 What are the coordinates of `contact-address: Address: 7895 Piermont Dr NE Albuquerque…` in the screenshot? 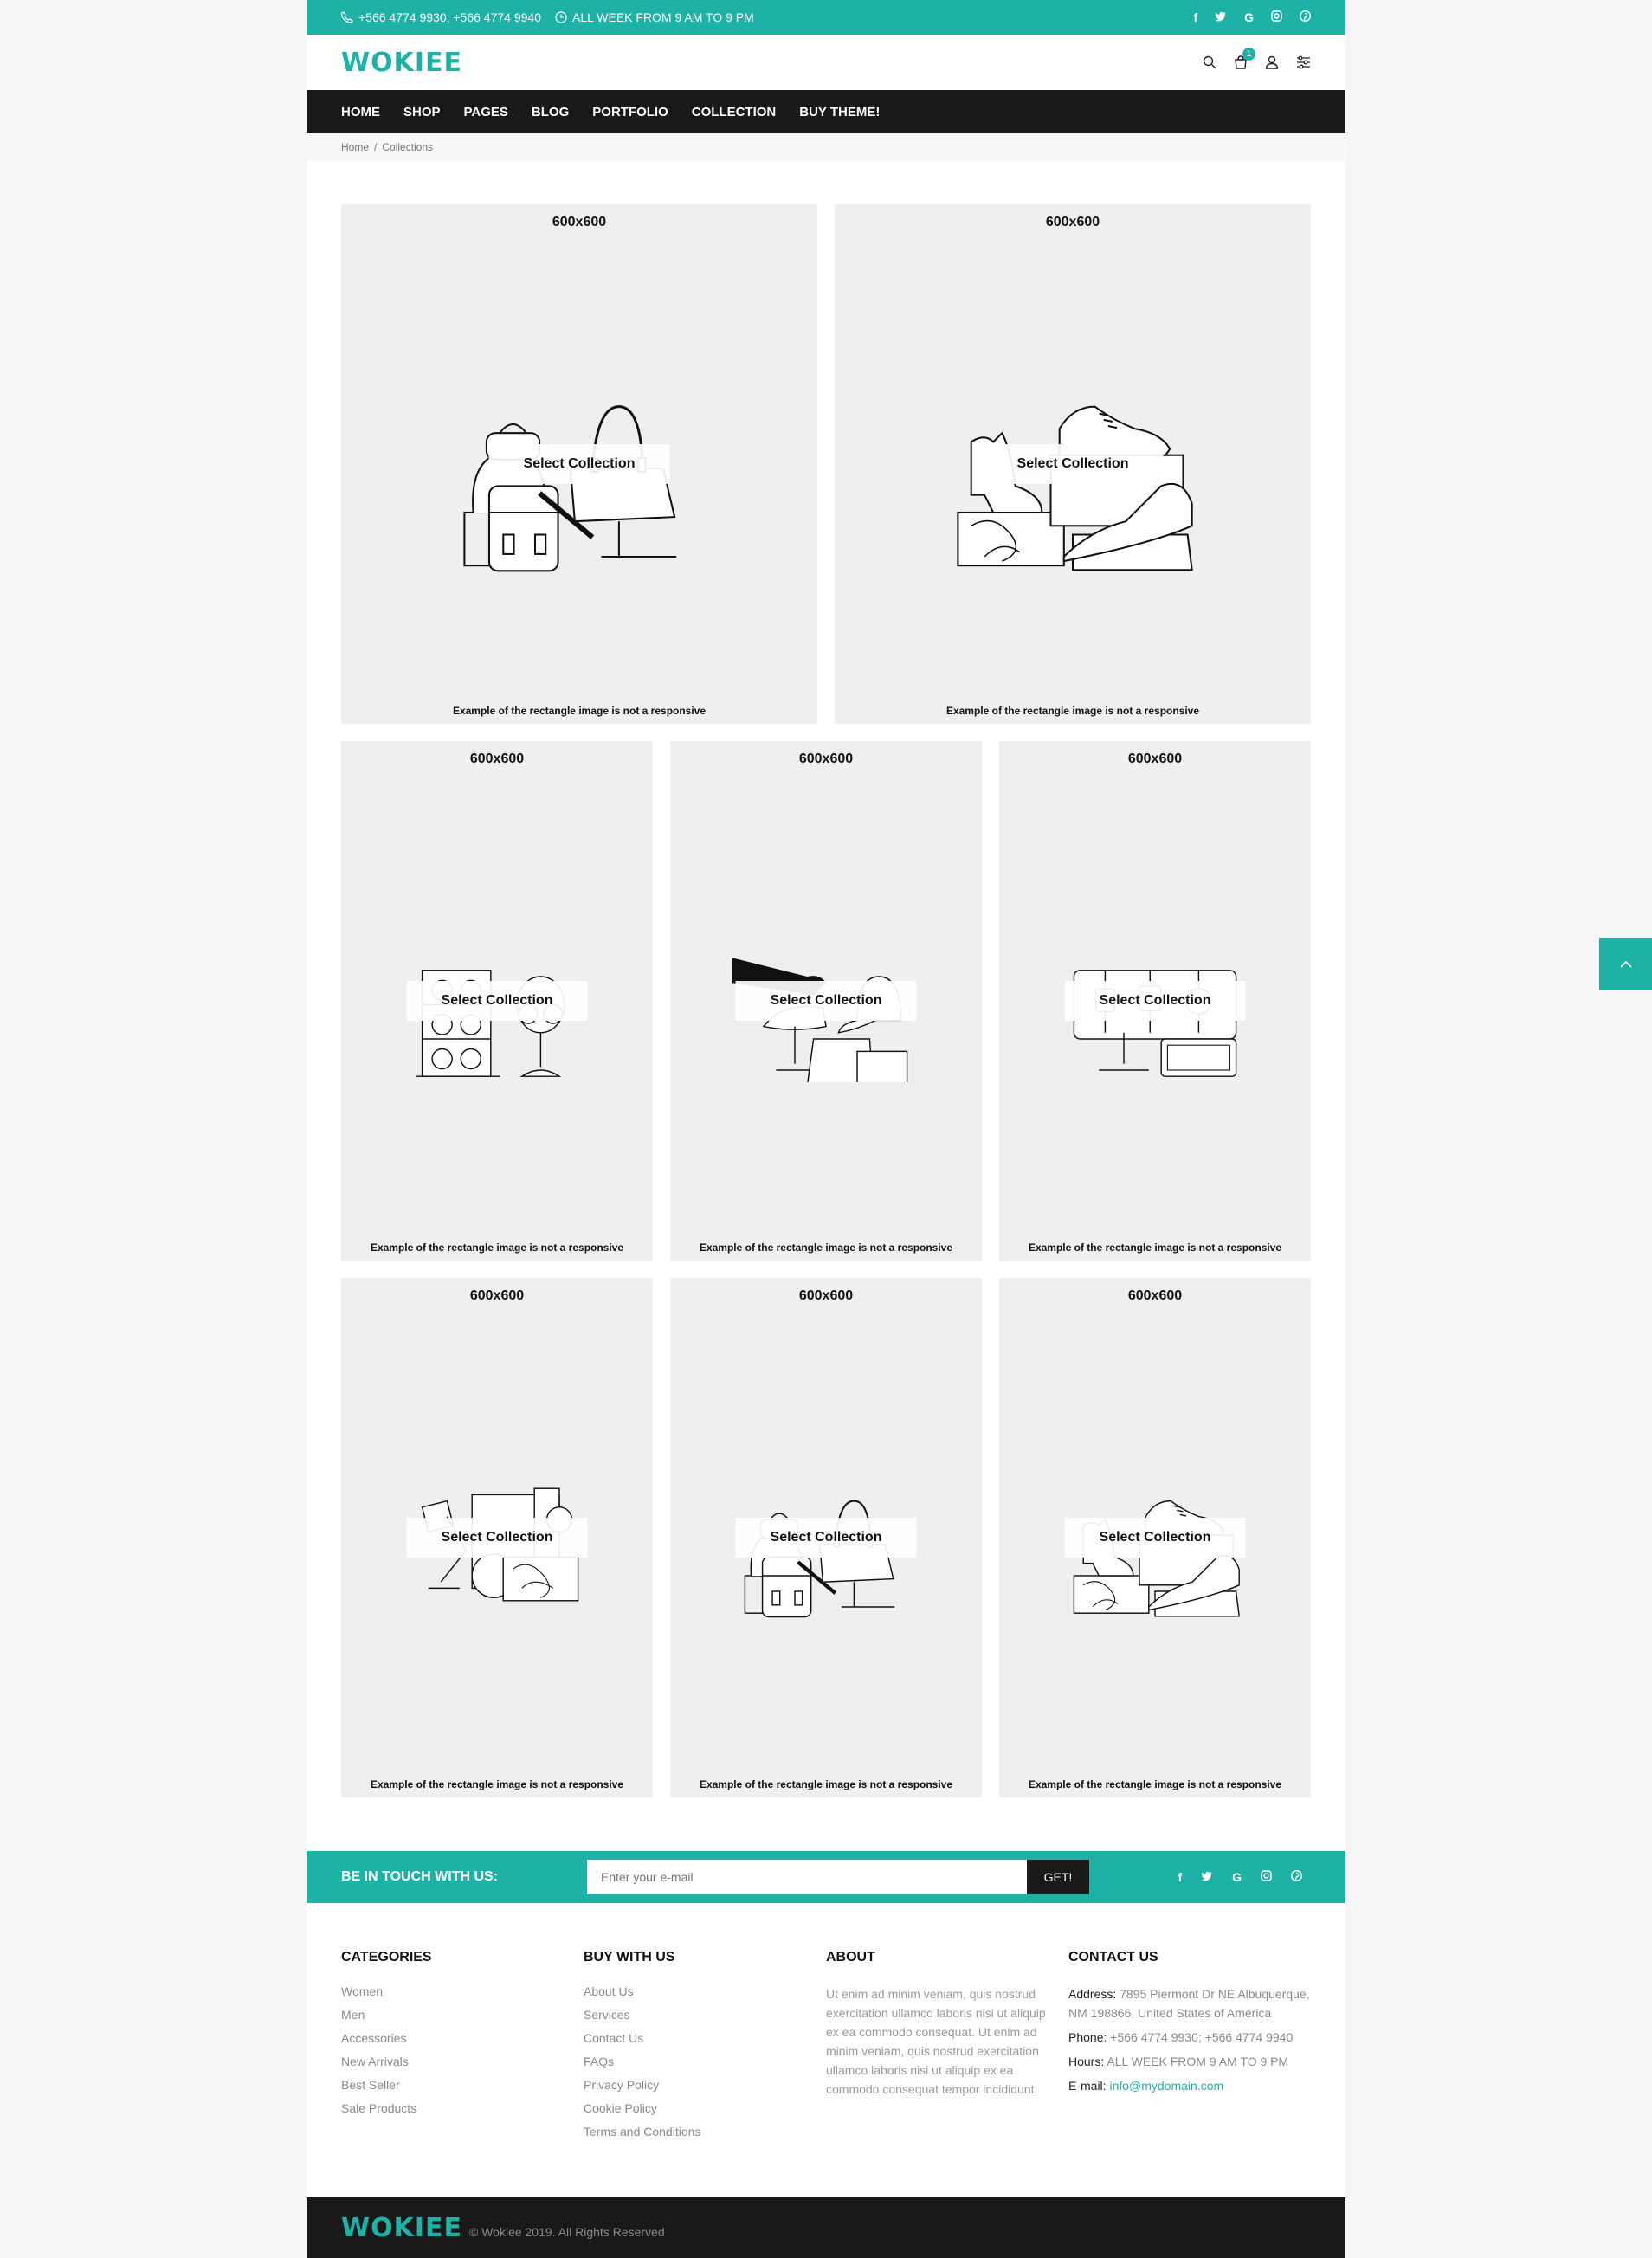 It's located at (1189, 2003).